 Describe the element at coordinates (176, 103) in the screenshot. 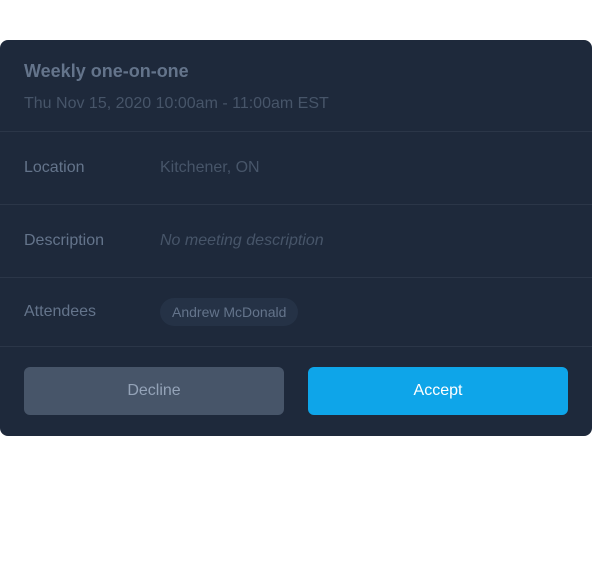

I see `event-datetime: Thu Nov 15, 2020 10:00am - 11:00am EST` at that location.